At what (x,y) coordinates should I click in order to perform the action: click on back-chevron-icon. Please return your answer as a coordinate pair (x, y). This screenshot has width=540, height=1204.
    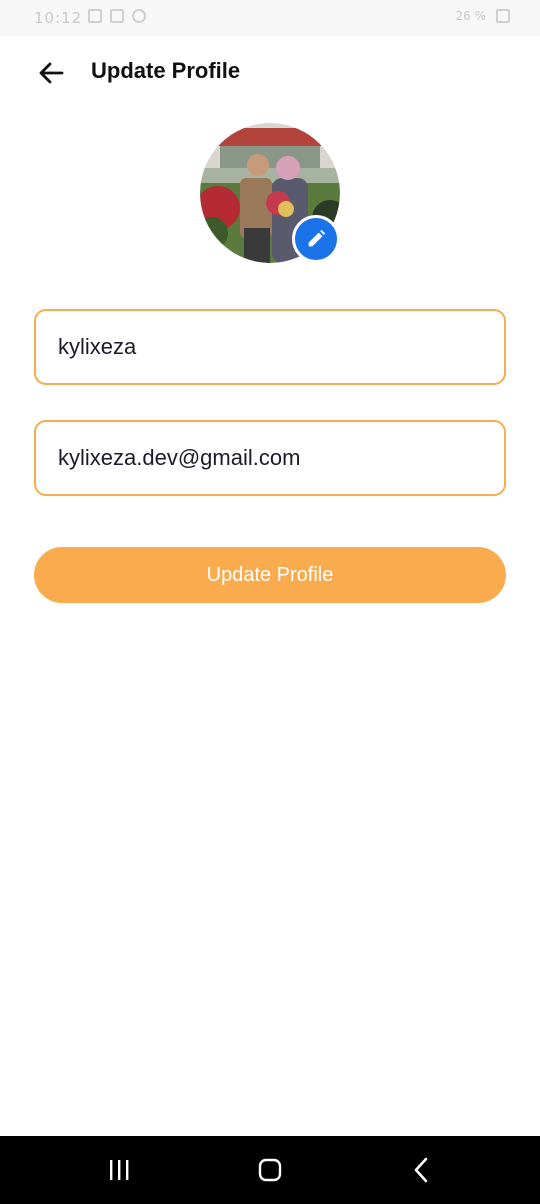
    Looking at the image, I should click on (421, 1170).